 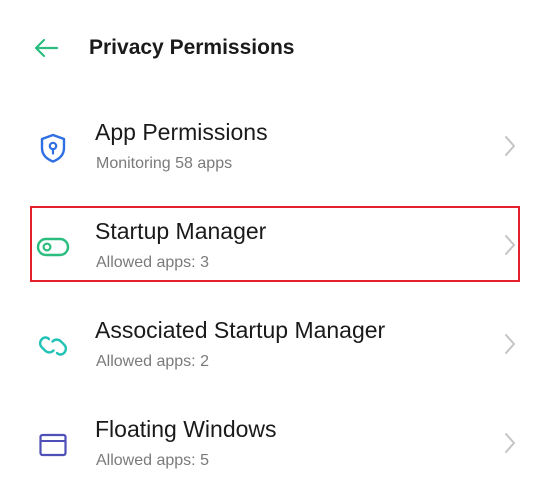 What do you see at coordinates (152, 460) in the screenshot?
I see `item-subtitle: Allowed apps: 5` at bounding box center [152, 460].